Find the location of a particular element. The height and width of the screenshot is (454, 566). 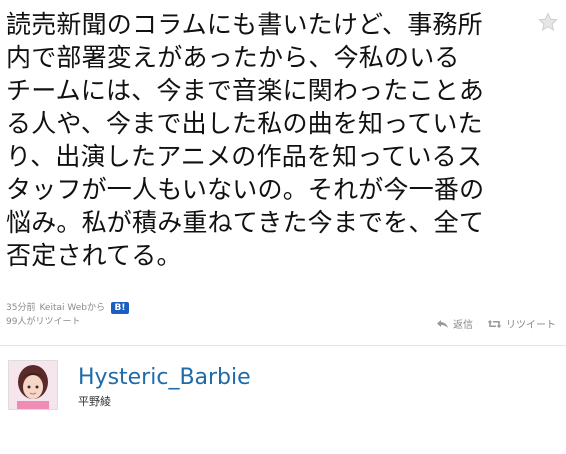

tweet-text-line: 悩み。私が積み重ねてきた今までを、全て is located at coordinates (245, 222).